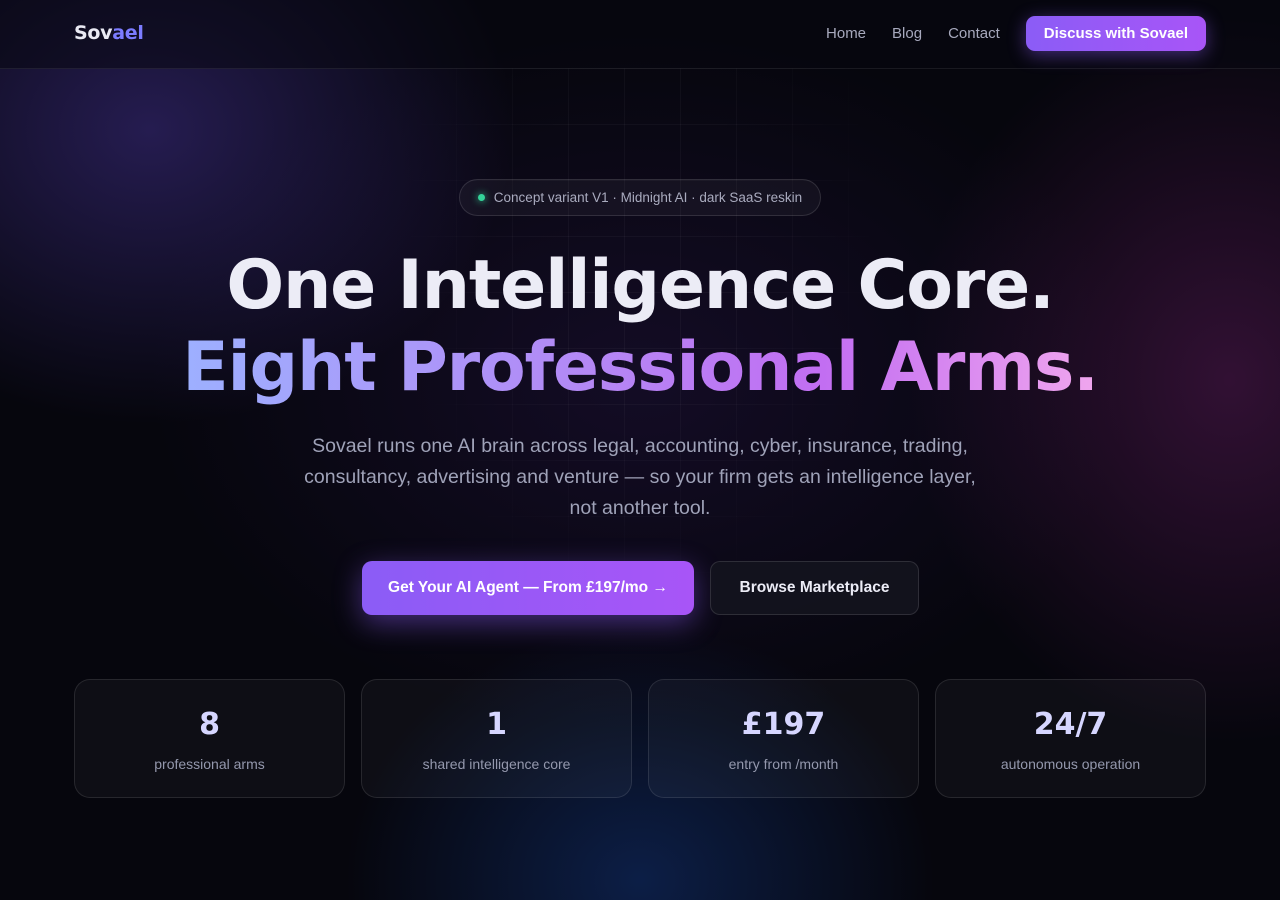 The width and height of the screenshot is (1280, 900). I want to click on stat-card: 1 shared intelligence core, so click(496, 738).